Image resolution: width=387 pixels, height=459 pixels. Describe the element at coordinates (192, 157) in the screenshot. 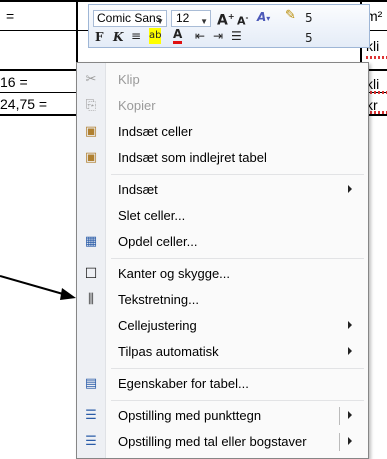

I see `menu-item-label: Indsæt som indlejret tabel` at that location.